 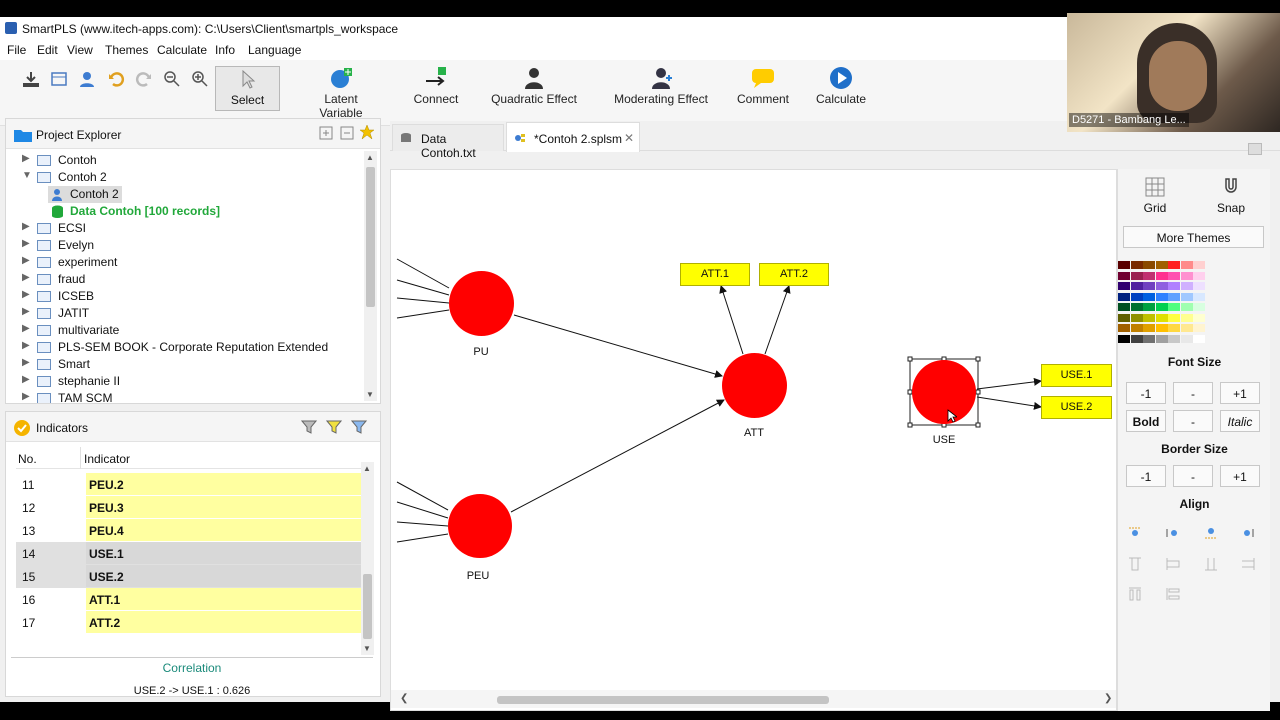 I want to click on align-right-icon, so click(x=1211, y=533).